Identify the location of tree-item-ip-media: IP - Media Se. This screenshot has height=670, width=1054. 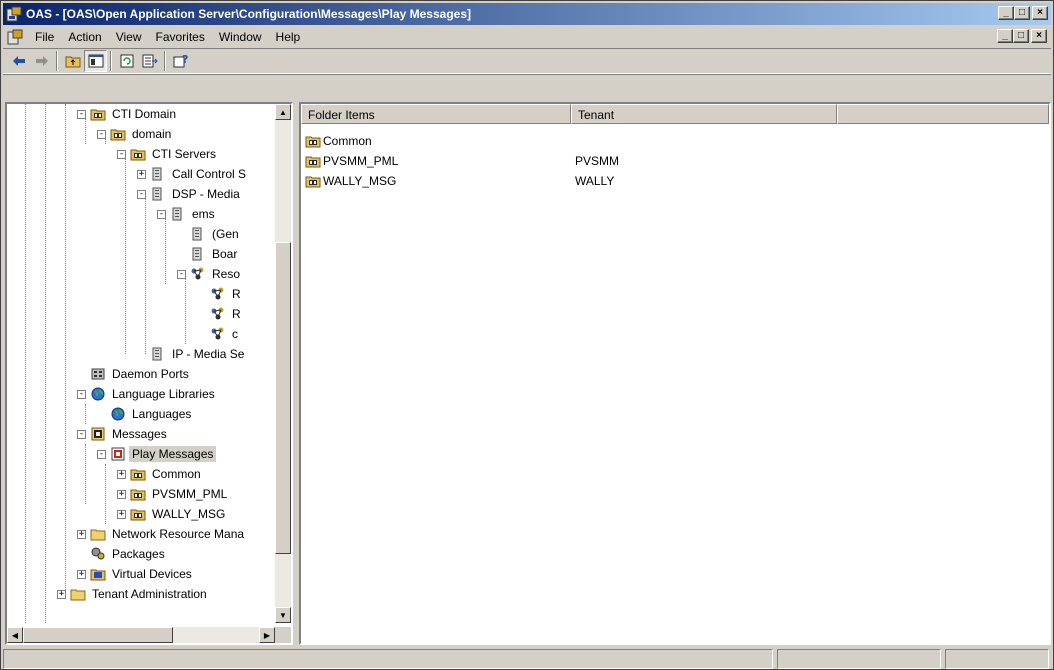
(198, 354).